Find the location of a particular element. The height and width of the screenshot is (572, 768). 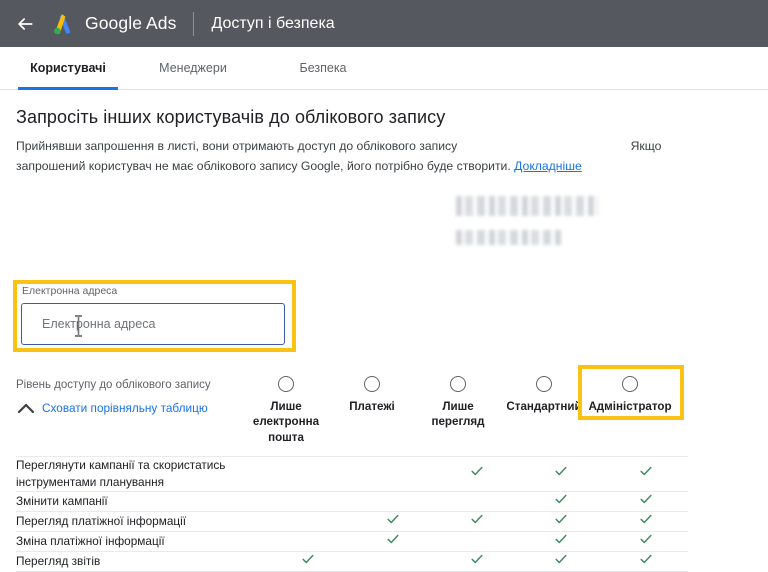

table-row: Змінити кампанії is located at coordinates (352, 501).